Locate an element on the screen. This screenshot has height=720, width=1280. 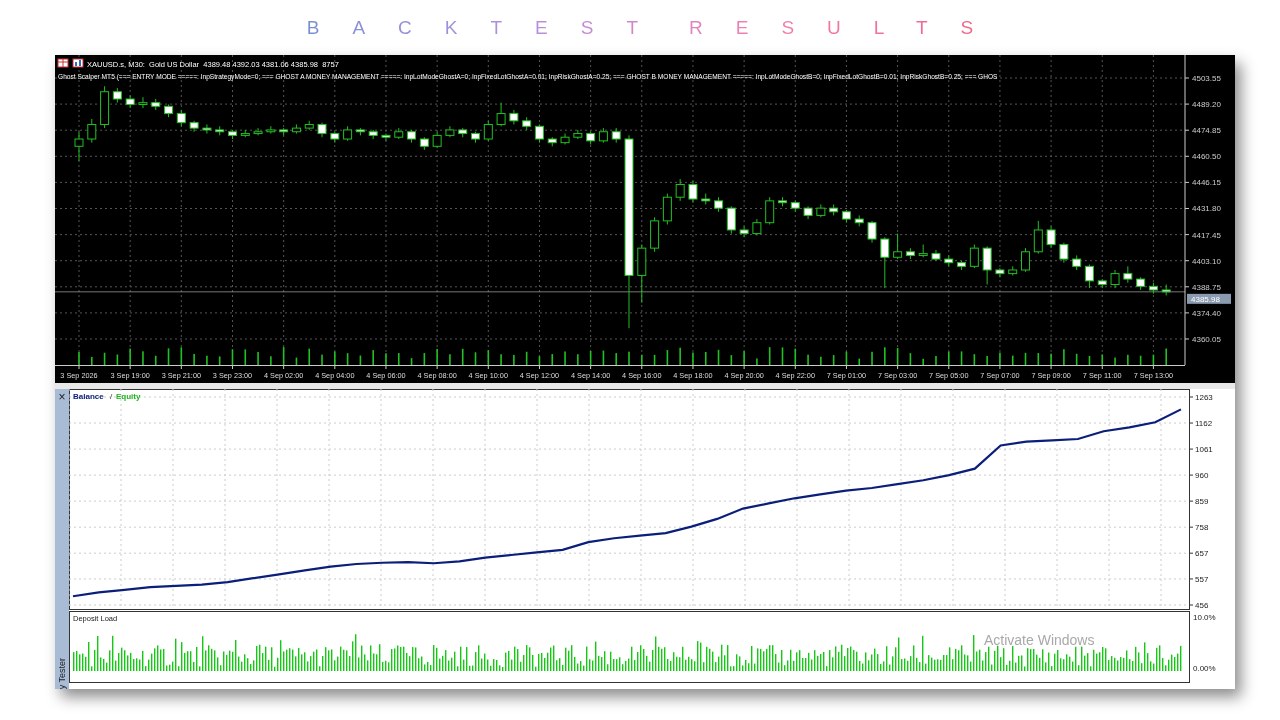
price-label: 4374.40 is located at coordinates (1206, 313).